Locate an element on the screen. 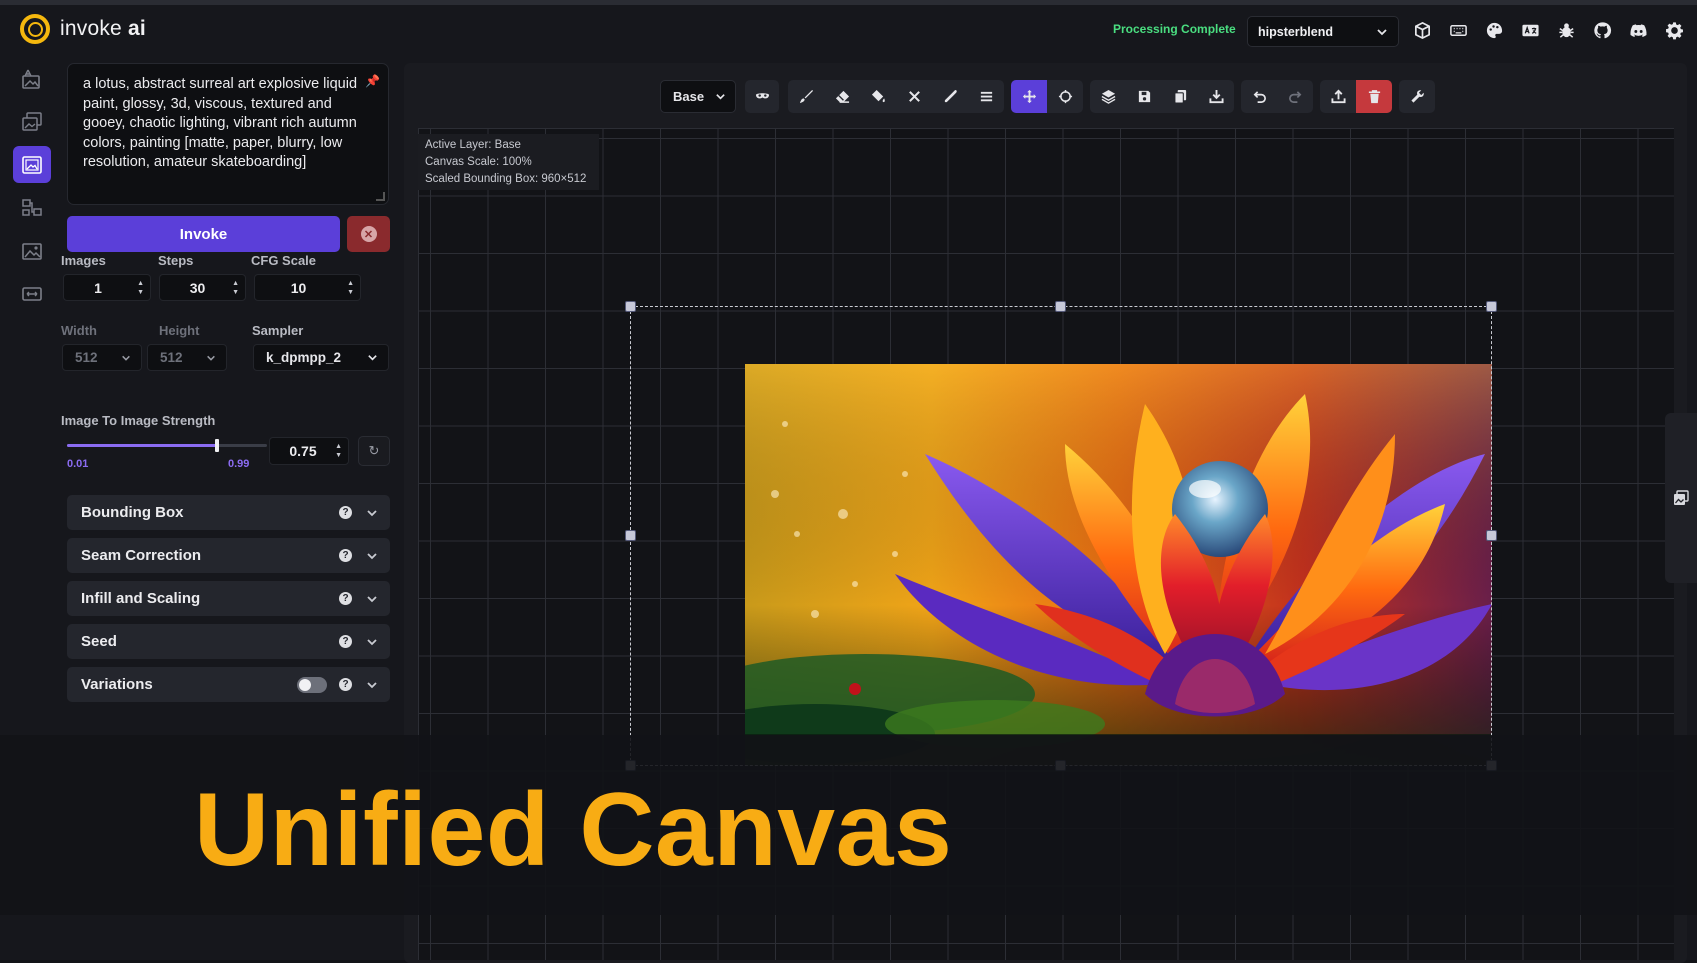 The width and height of the screenshot is (1697, 963). palette-icon is located at coordinates (1494, 30).